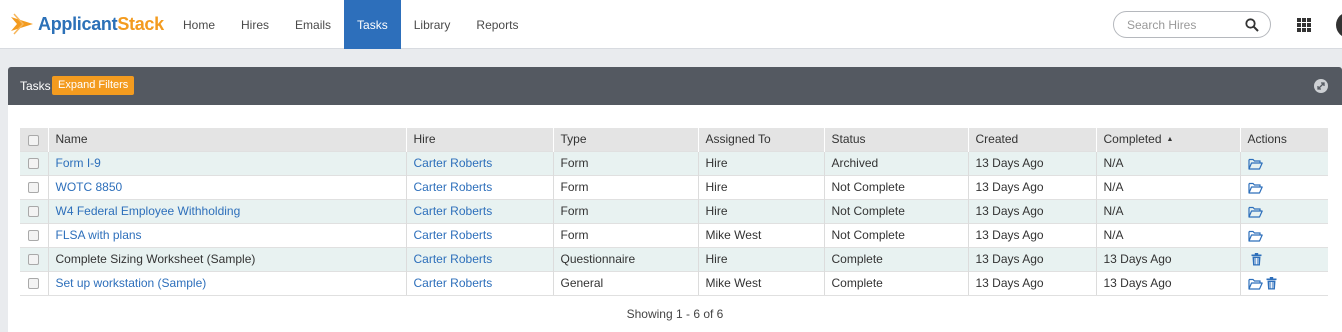 The height and width of the screenshot is (332, 1342). What do you see at coordinates (1184, 25) in the screenshot?
I see `search-input` at bounding box center [1184, 25].